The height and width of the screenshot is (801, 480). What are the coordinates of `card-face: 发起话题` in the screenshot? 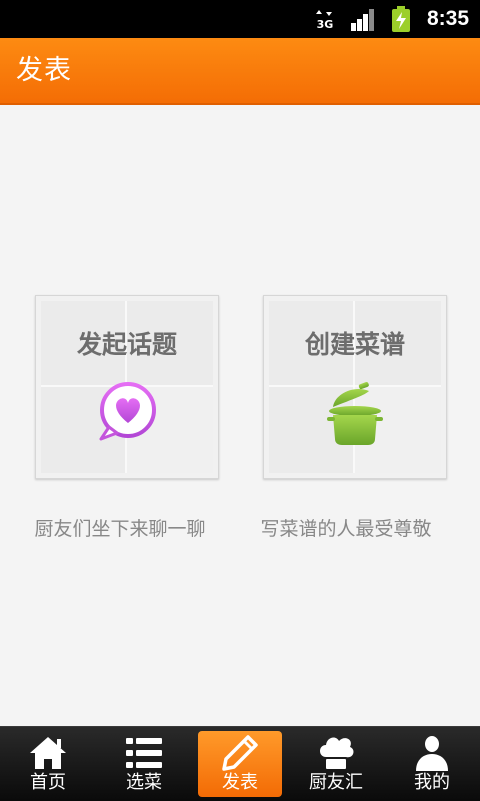 It's located at (127, 387).